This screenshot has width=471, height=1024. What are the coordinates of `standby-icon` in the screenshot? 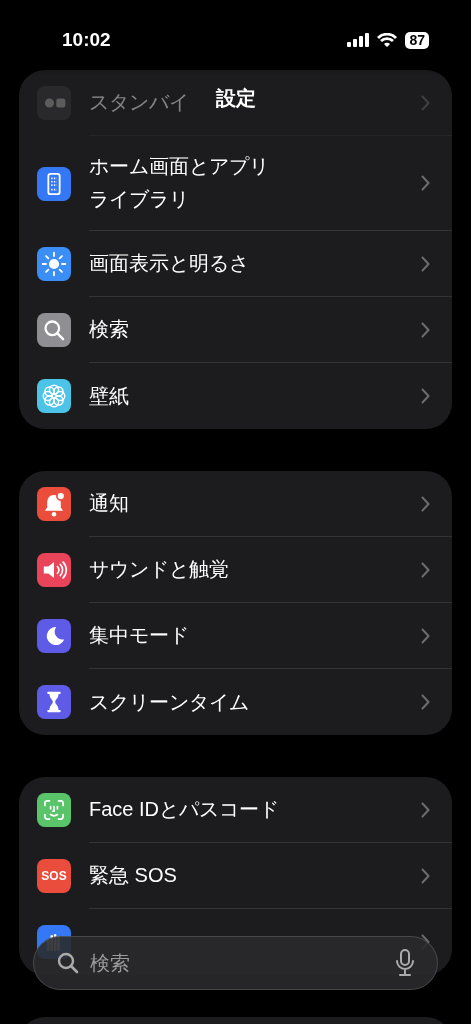 It's located at (54, 103).